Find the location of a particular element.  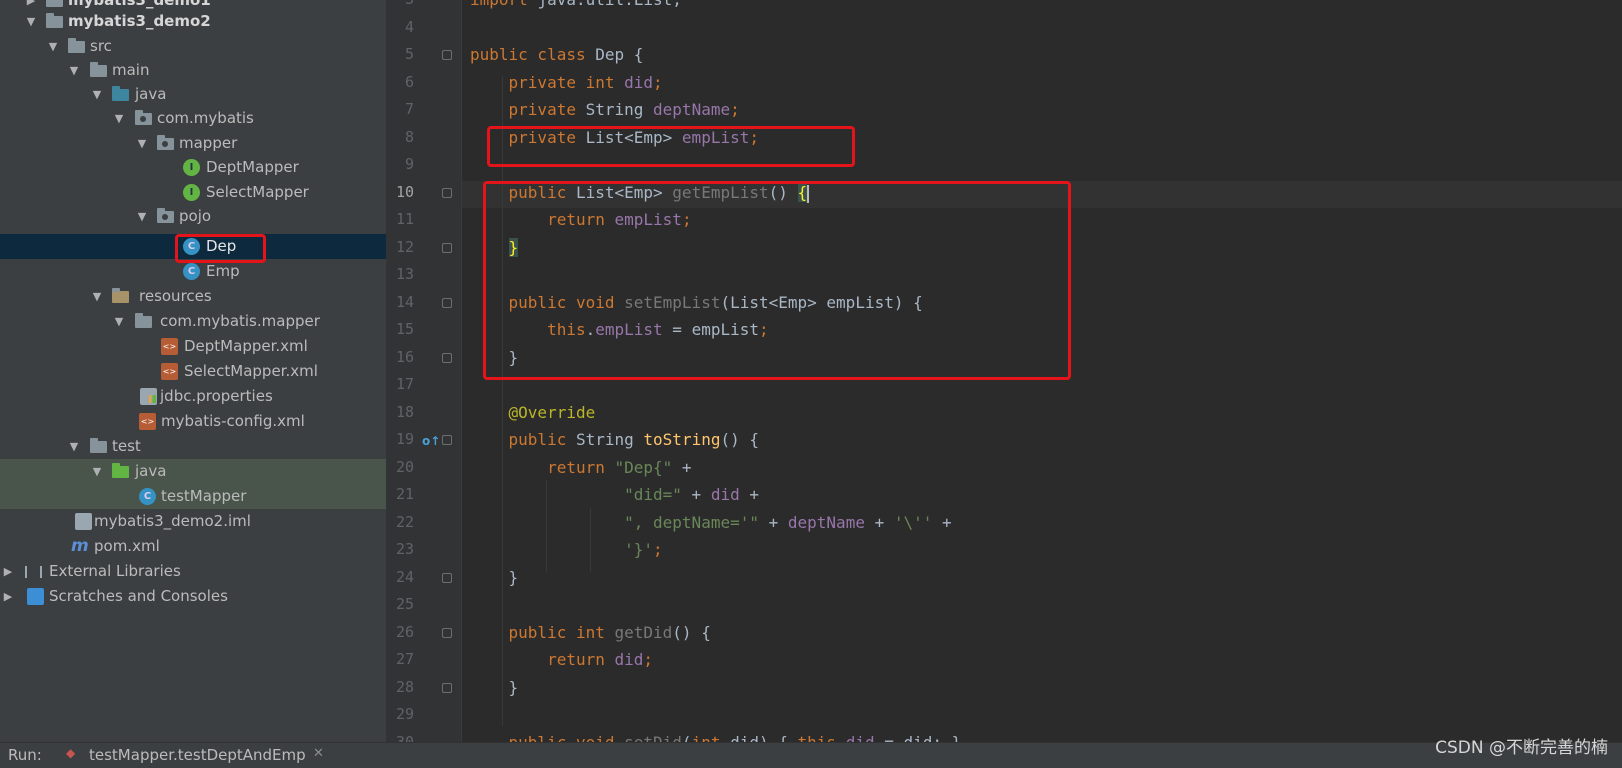

tree-item-label: com.mybatis is located at coordinates (205, 118).